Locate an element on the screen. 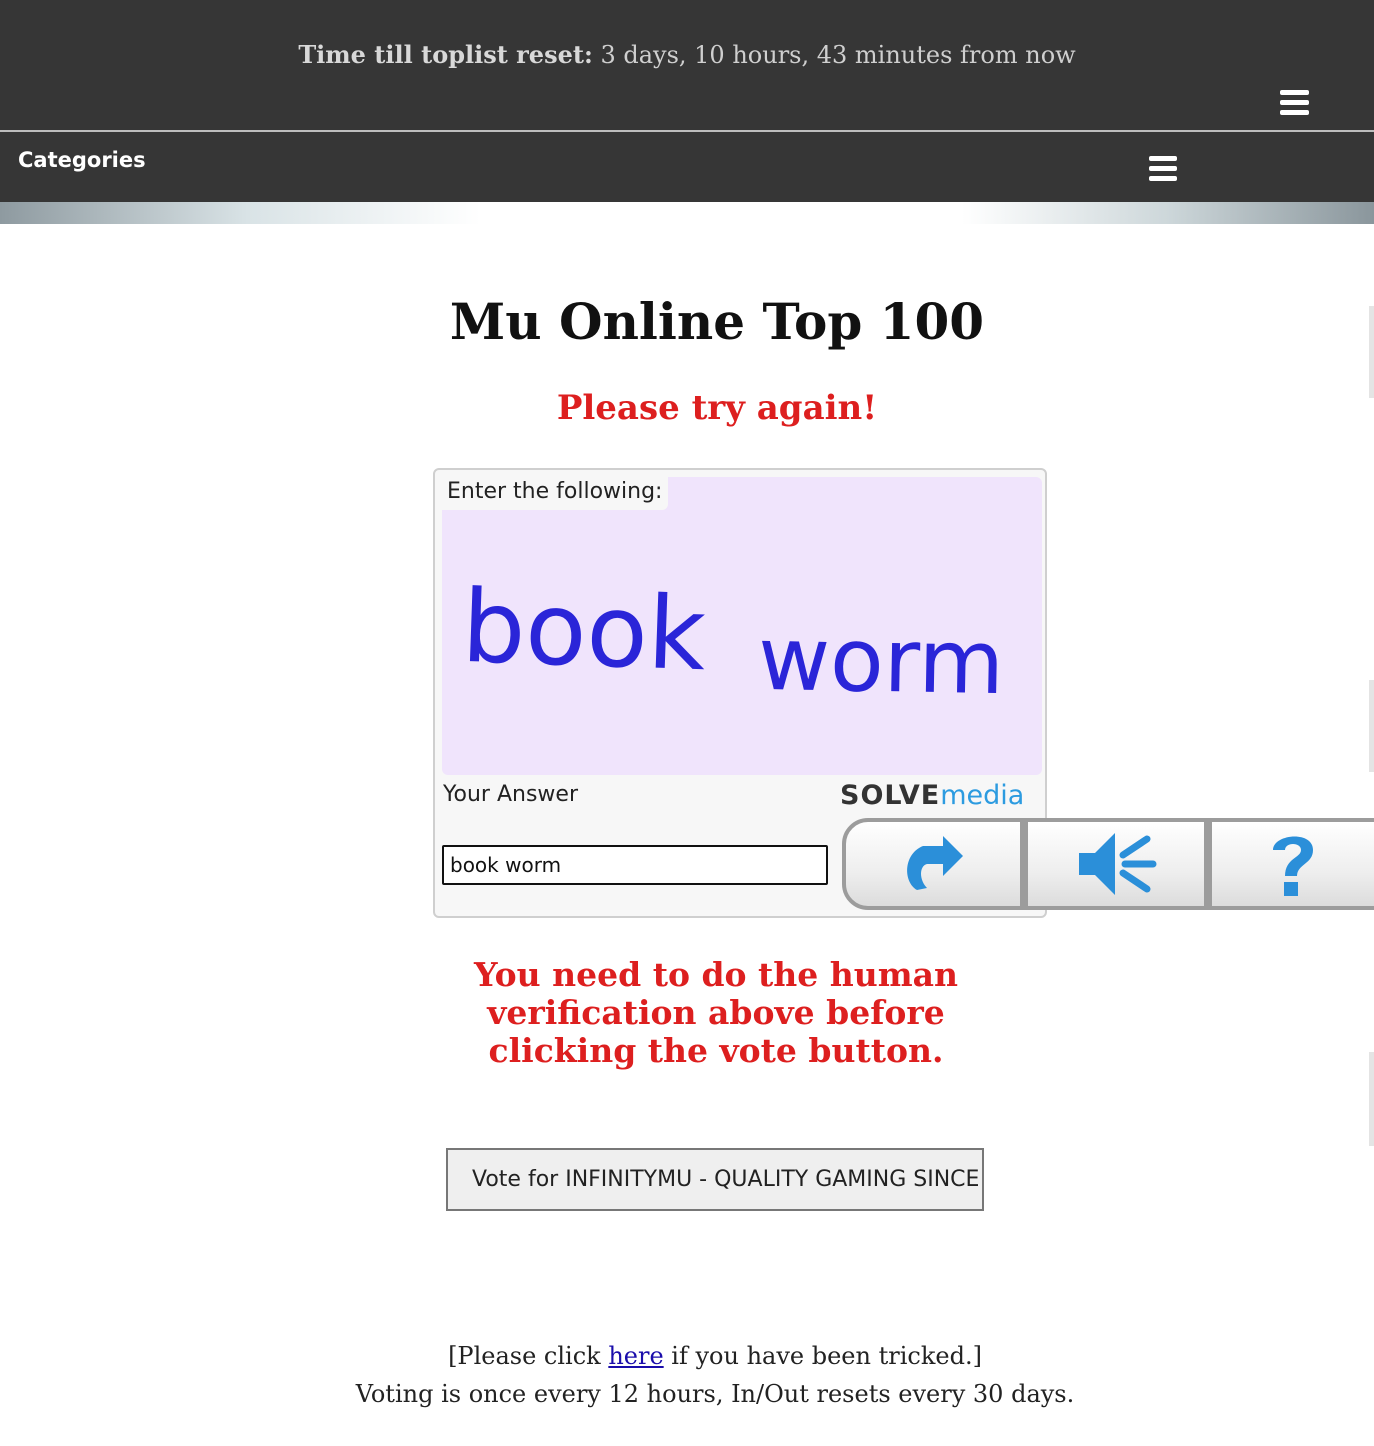 This screenshot has height=1446, width=1374. captcha-prompt: Enter the following: is located at coordinates (555, 493).